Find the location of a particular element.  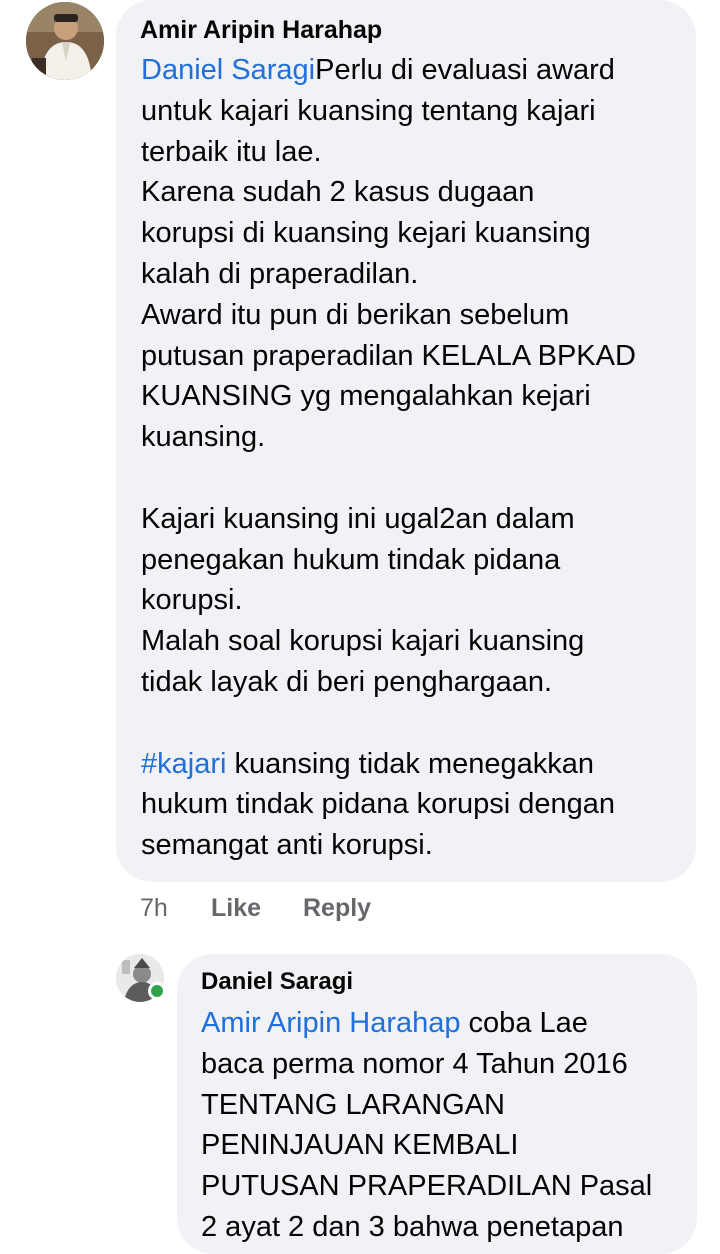

online-status-dot is located at coordinates (157, 991).